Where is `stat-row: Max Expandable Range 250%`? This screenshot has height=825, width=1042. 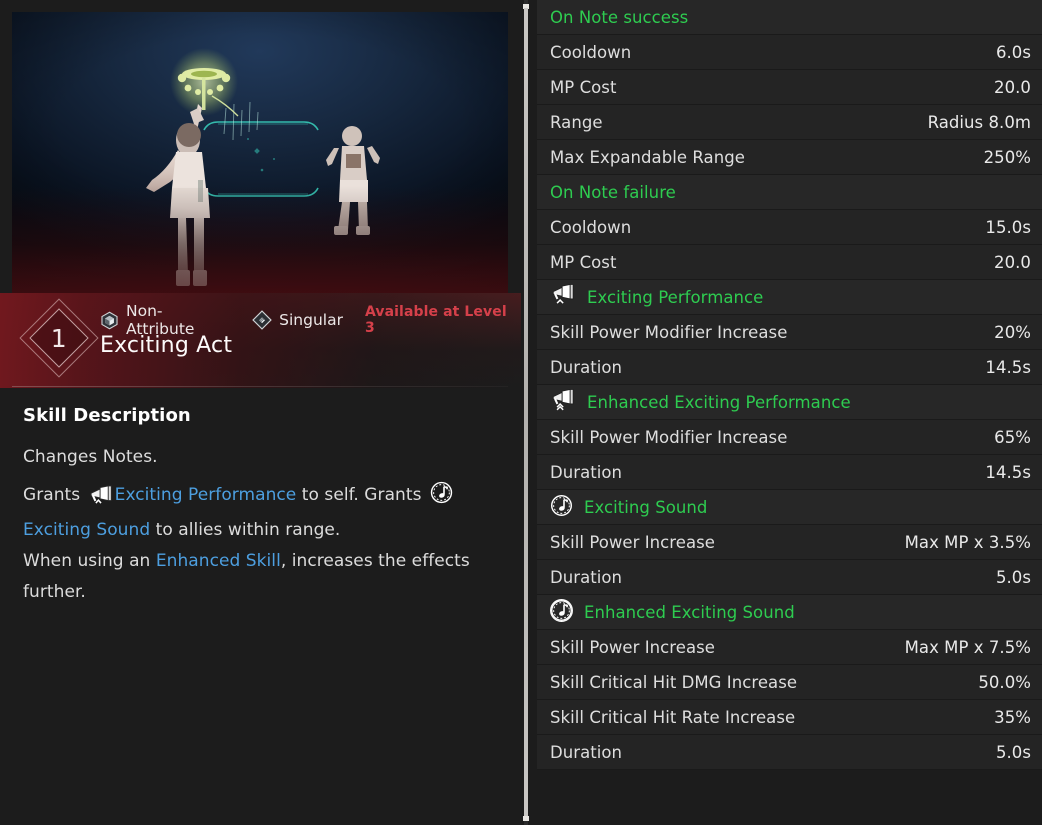 stat-row: Max Expandable Range 250% is located at coordinates (789, 157).